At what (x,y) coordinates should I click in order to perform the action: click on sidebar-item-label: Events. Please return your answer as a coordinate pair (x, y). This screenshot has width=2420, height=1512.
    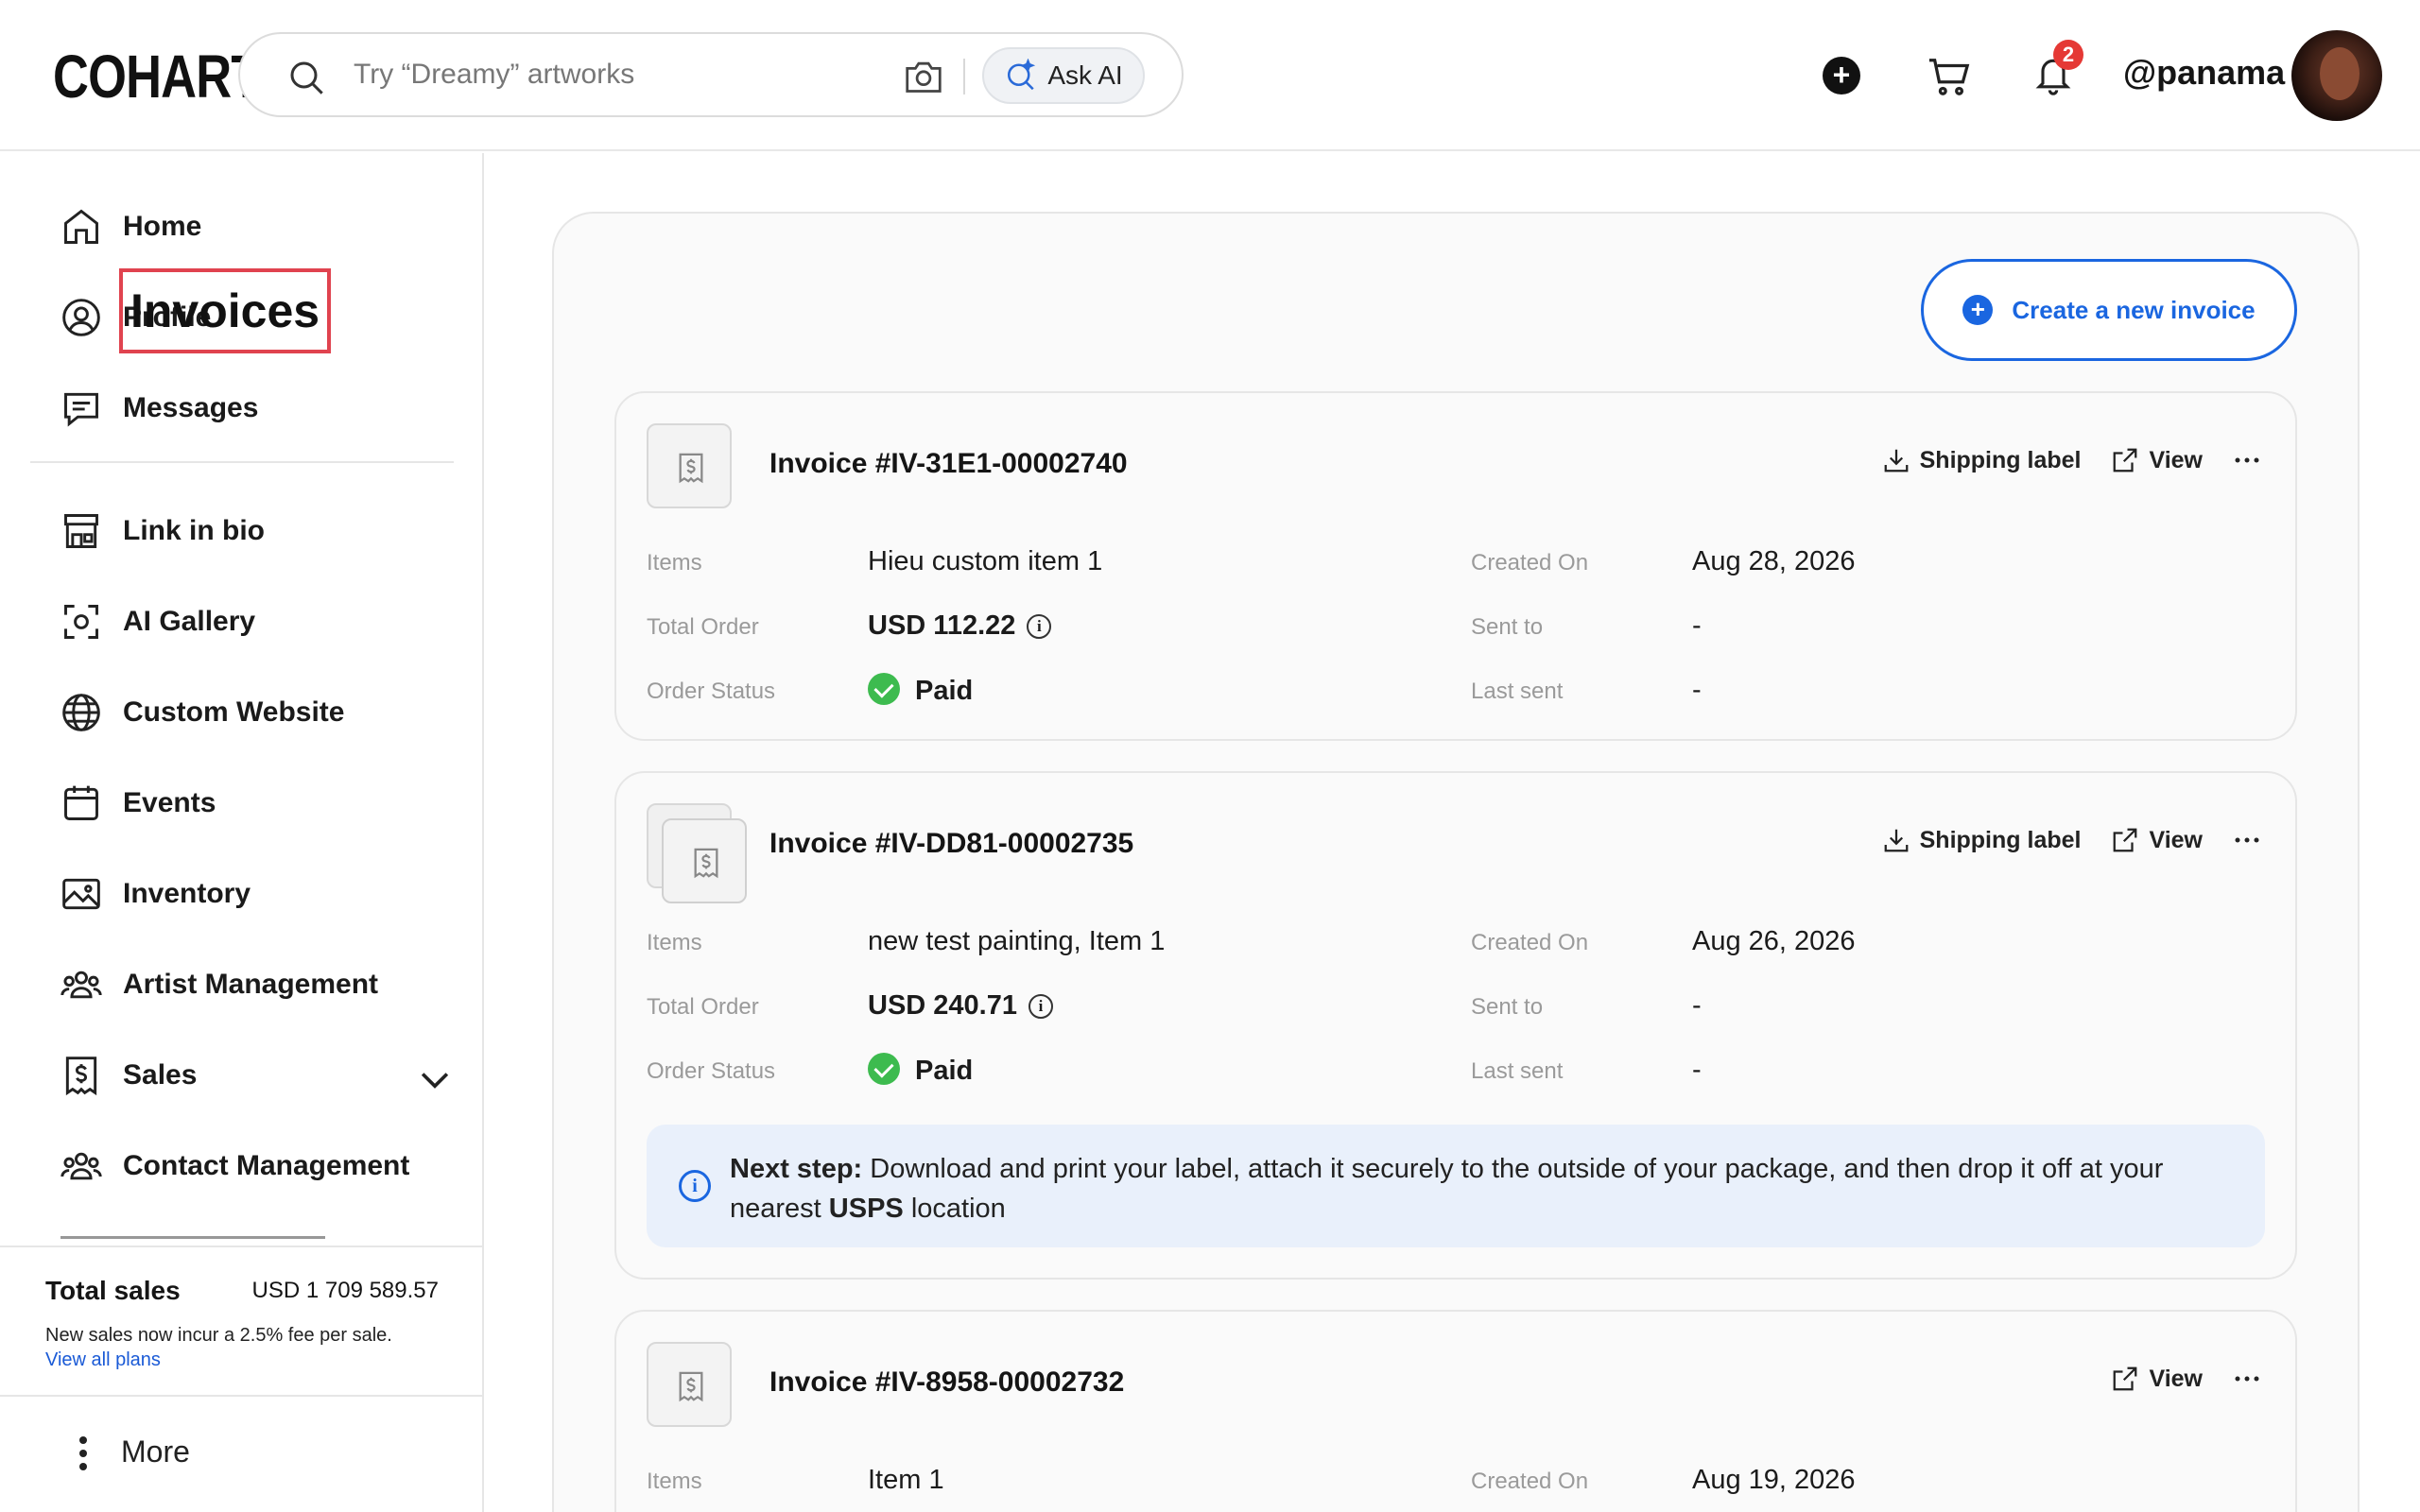
    Looking at the image, I should click on (169, 802).